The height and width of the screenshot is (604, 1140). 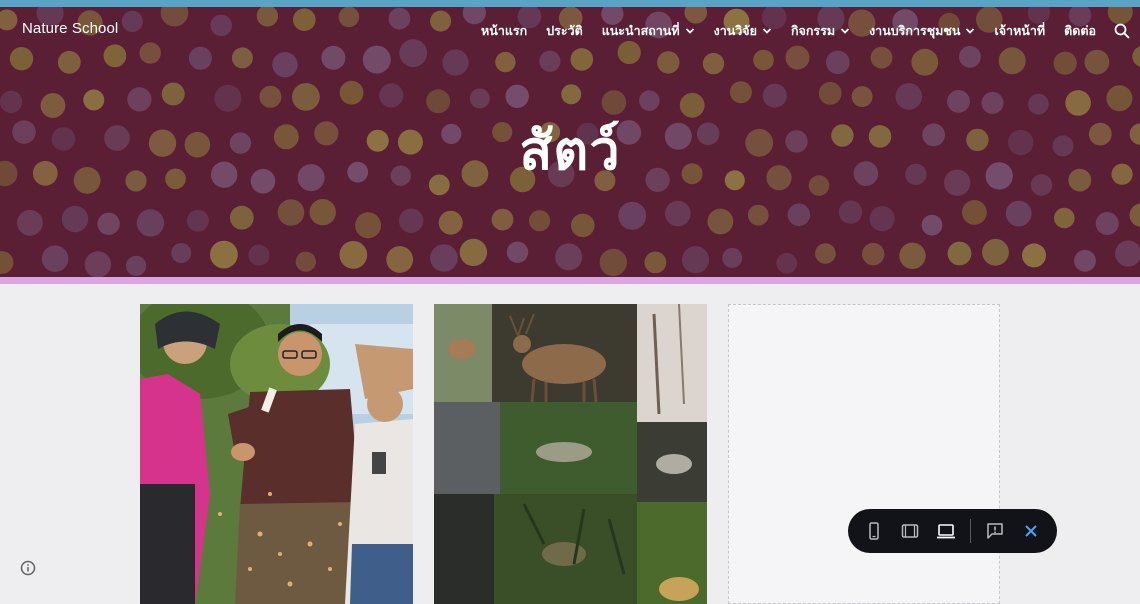 I want to click on phone-preview-button, so click(x=874, y=531).